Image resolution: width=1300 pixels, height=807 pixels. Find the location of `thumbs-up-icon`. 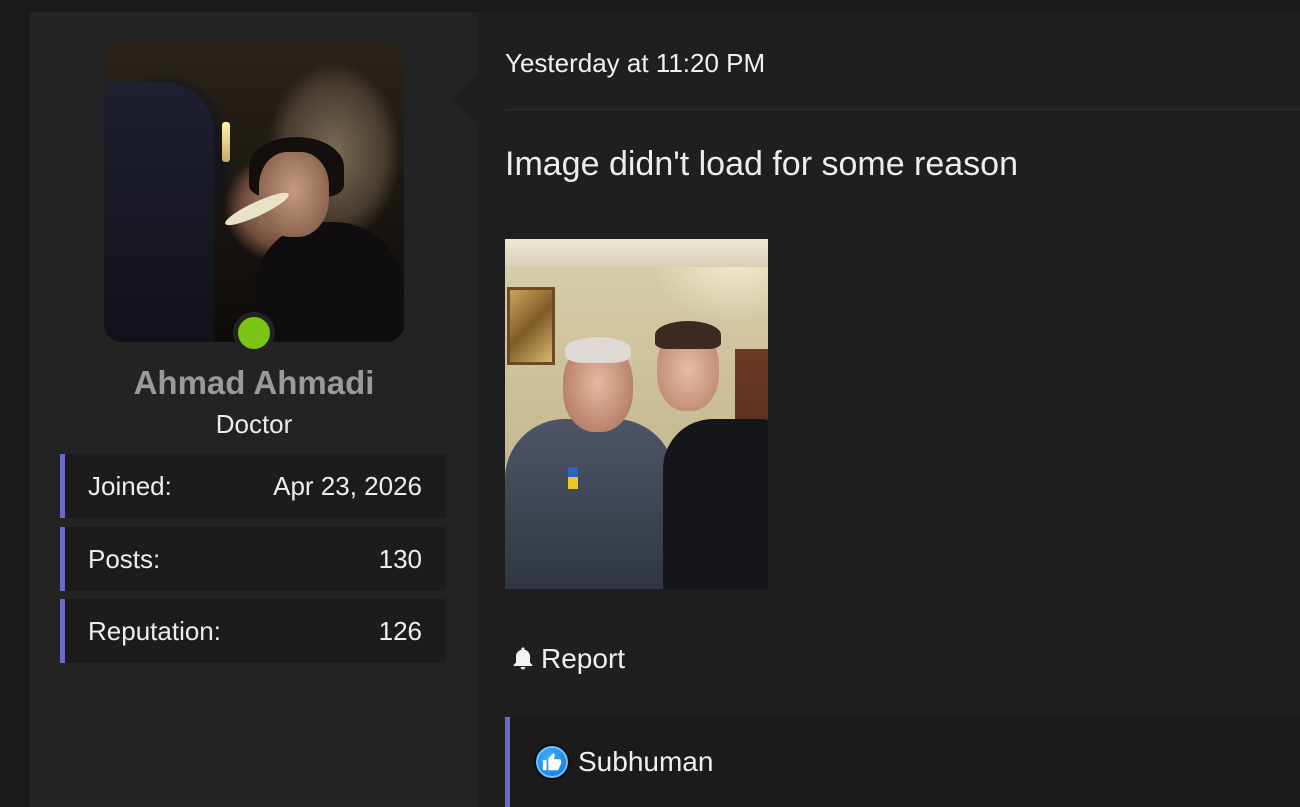

thumbs-up-icon is located at coordinates (552, 762).